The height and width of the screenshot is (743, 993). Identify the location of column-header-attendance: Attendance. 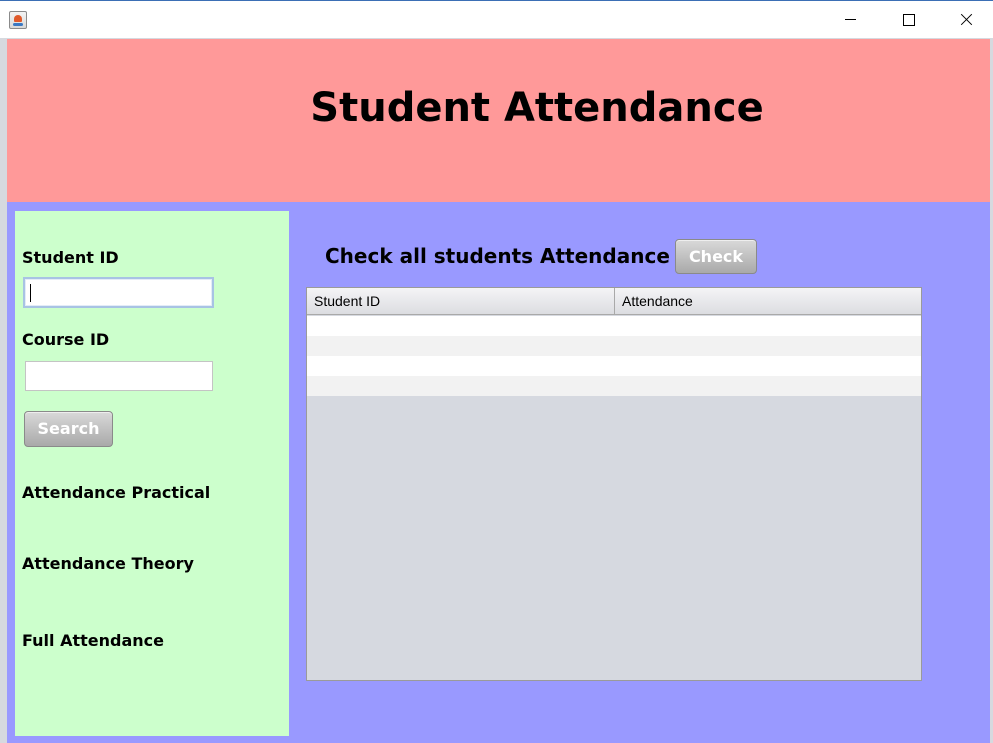
(768, 301).